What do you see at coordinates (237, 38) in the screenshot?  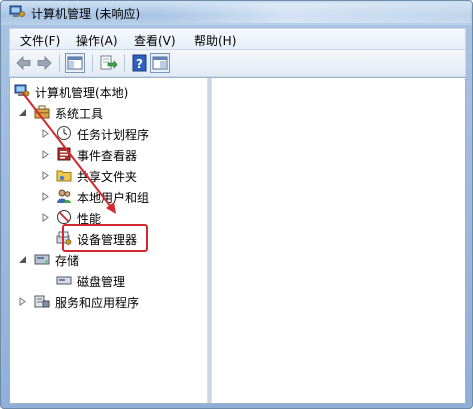 I see `menu-bar: 文件(F) 操作(A) 查看(V) 帮助(H)` at bounding box center [237, 38].